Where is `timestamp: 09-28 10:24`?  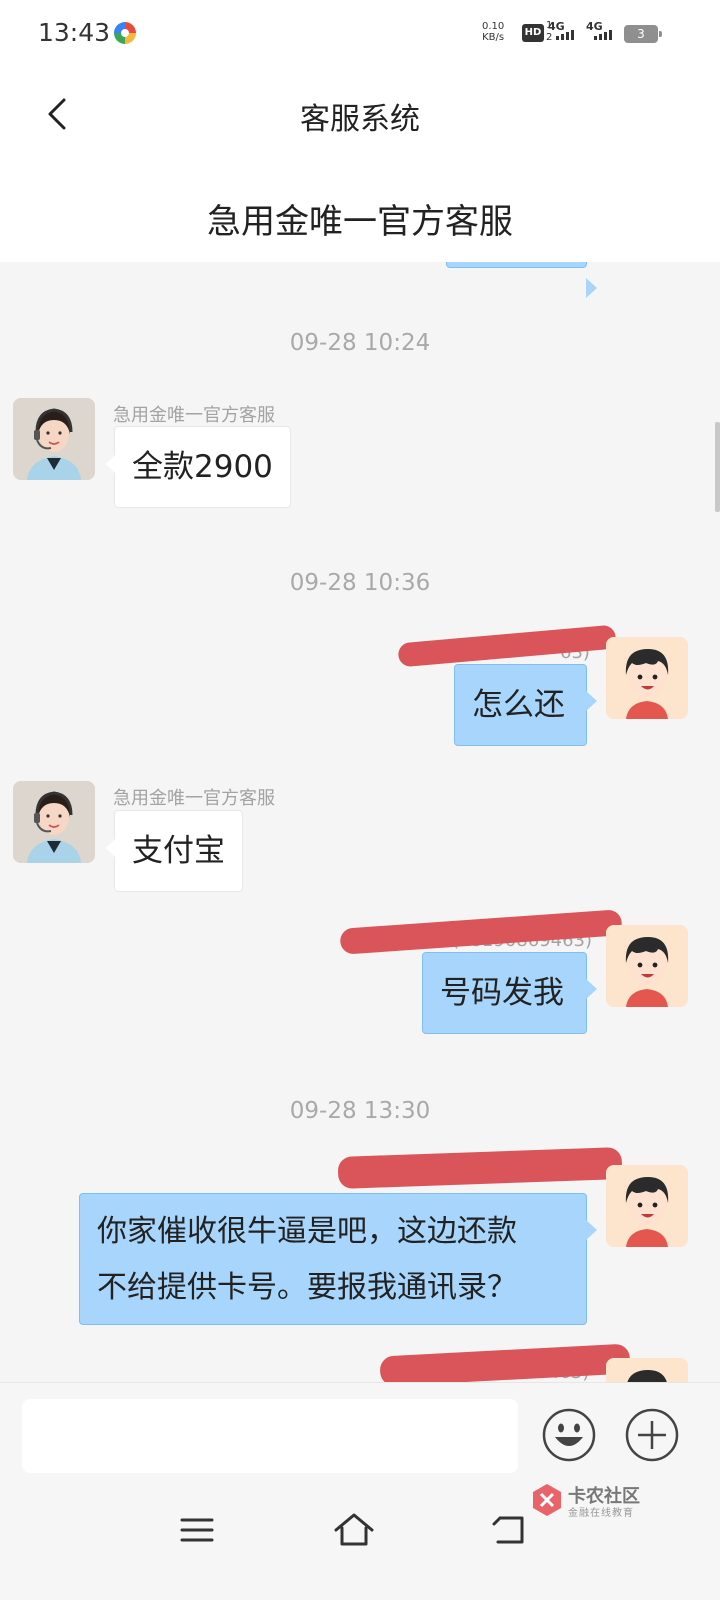
timestamp: 09-28 10:24 is located at coordinates (360, 343).